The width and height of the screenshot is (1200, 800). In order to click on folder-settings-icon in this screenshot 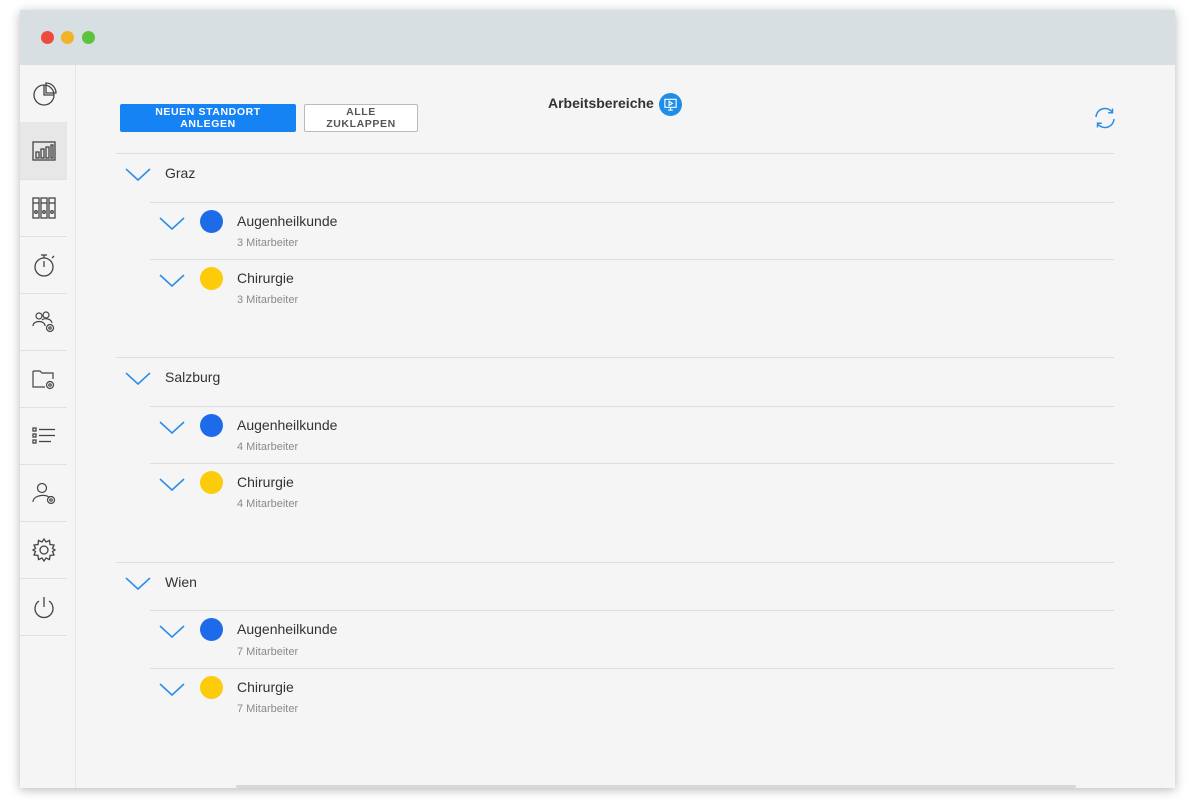, I will do `click(42, 379)`.